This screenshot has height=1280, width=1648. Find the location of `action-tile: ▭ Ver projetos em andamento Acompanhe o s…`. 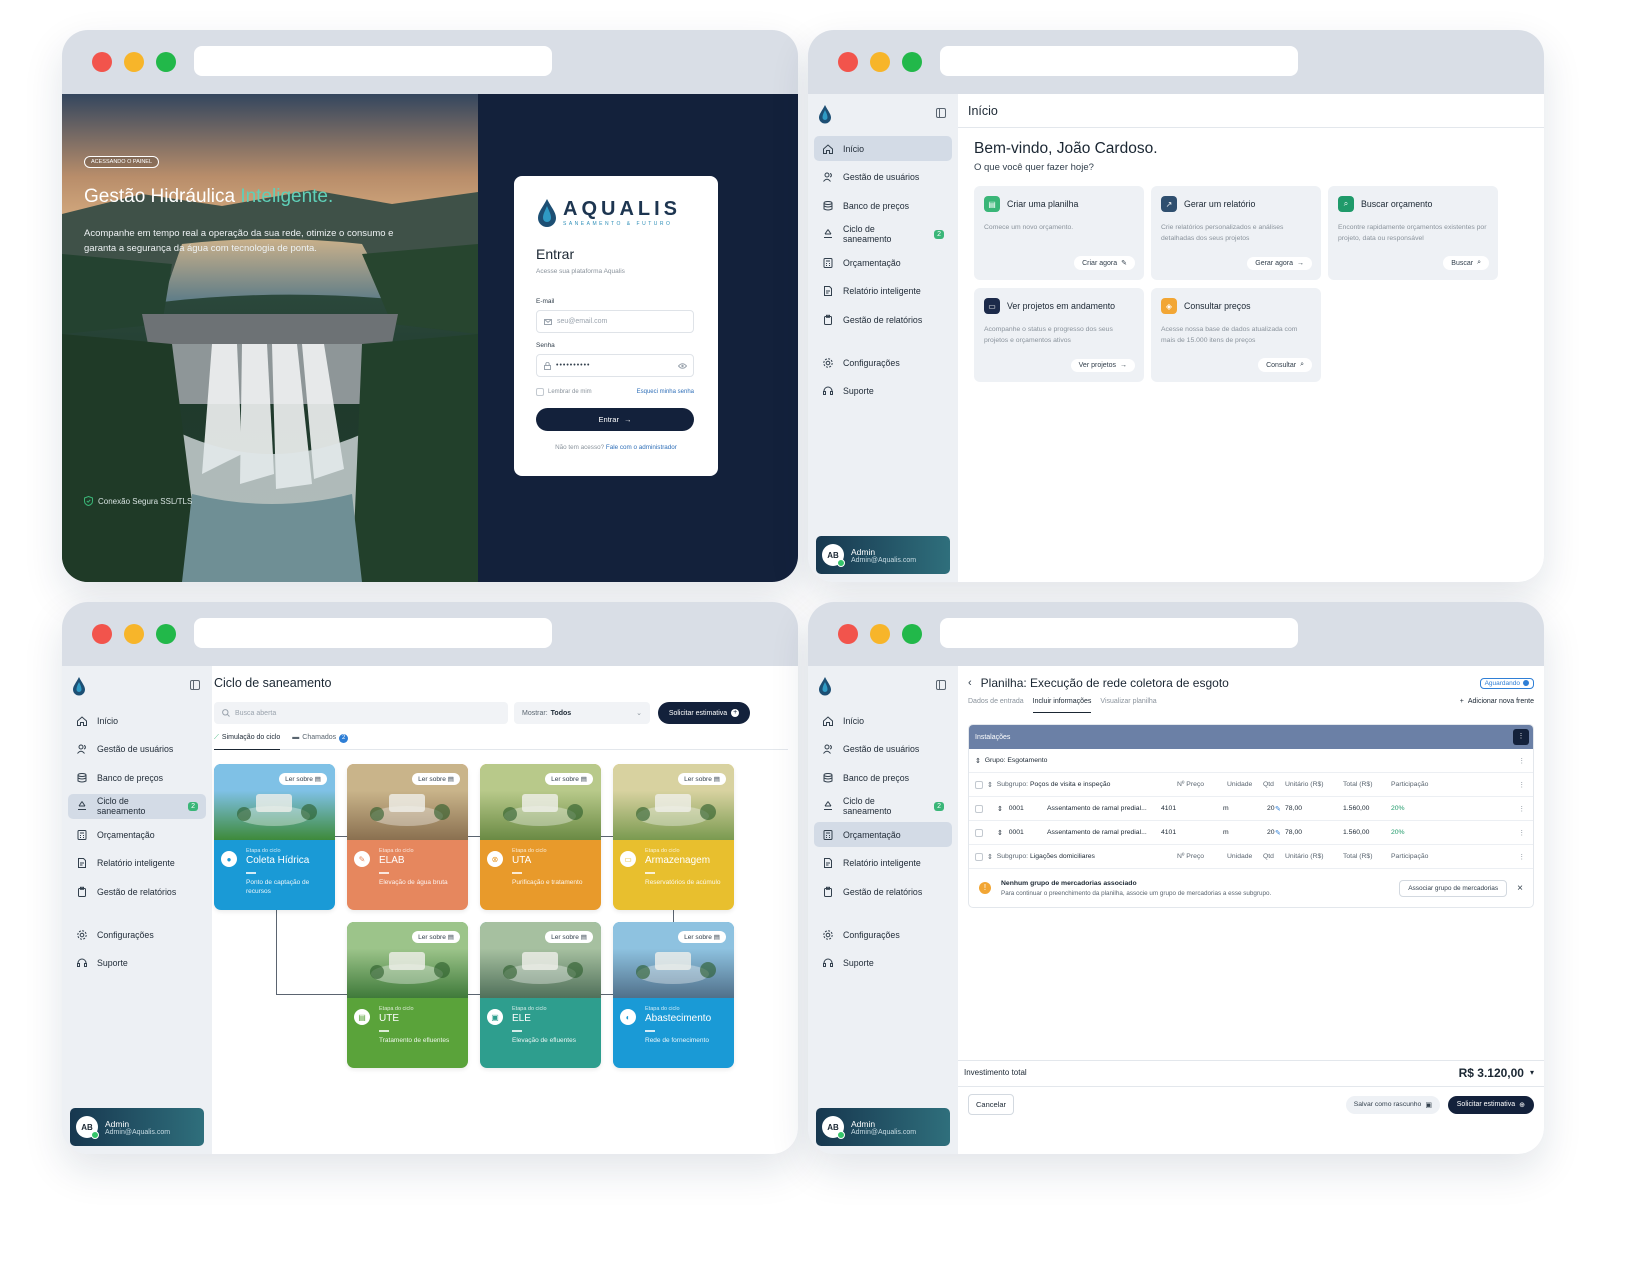

action-tile: ▭ Ver projetos em andamento Acompanhe o s… is located at coordinates (1059, 335).